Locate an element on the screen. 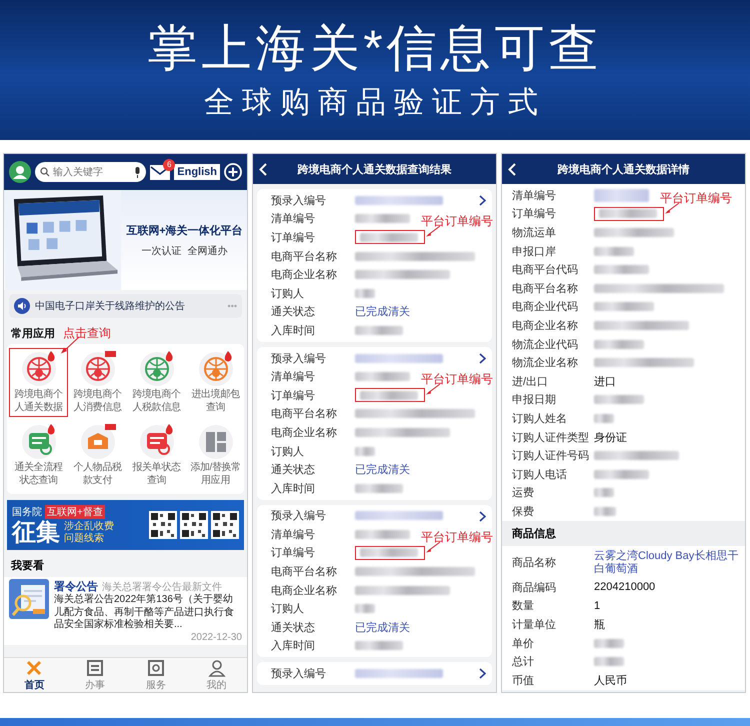 Image resolution: width=750 pixels, height=726 pixels. field-label: 清单编号 is located at coordinates (534, 195).